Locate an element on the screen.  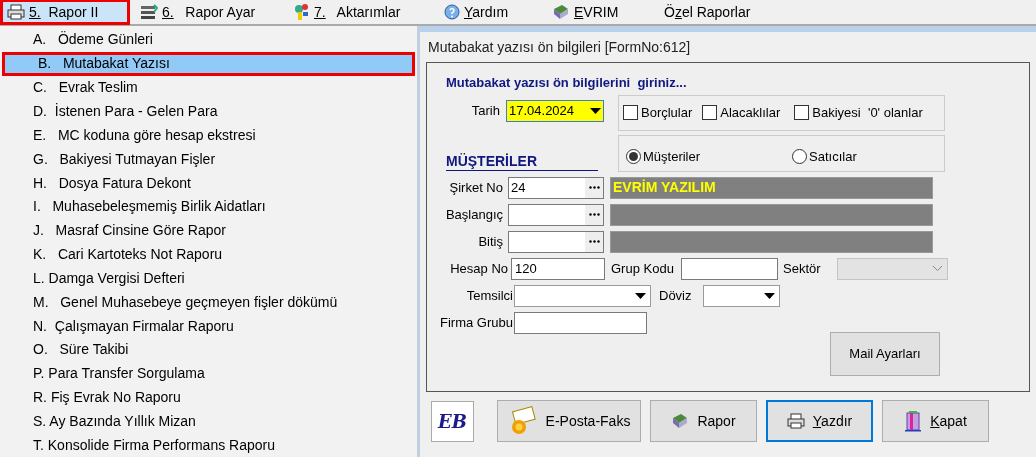
dropdown-item: B. Mutabakat Yazısı is located at coordinates (208, 63).